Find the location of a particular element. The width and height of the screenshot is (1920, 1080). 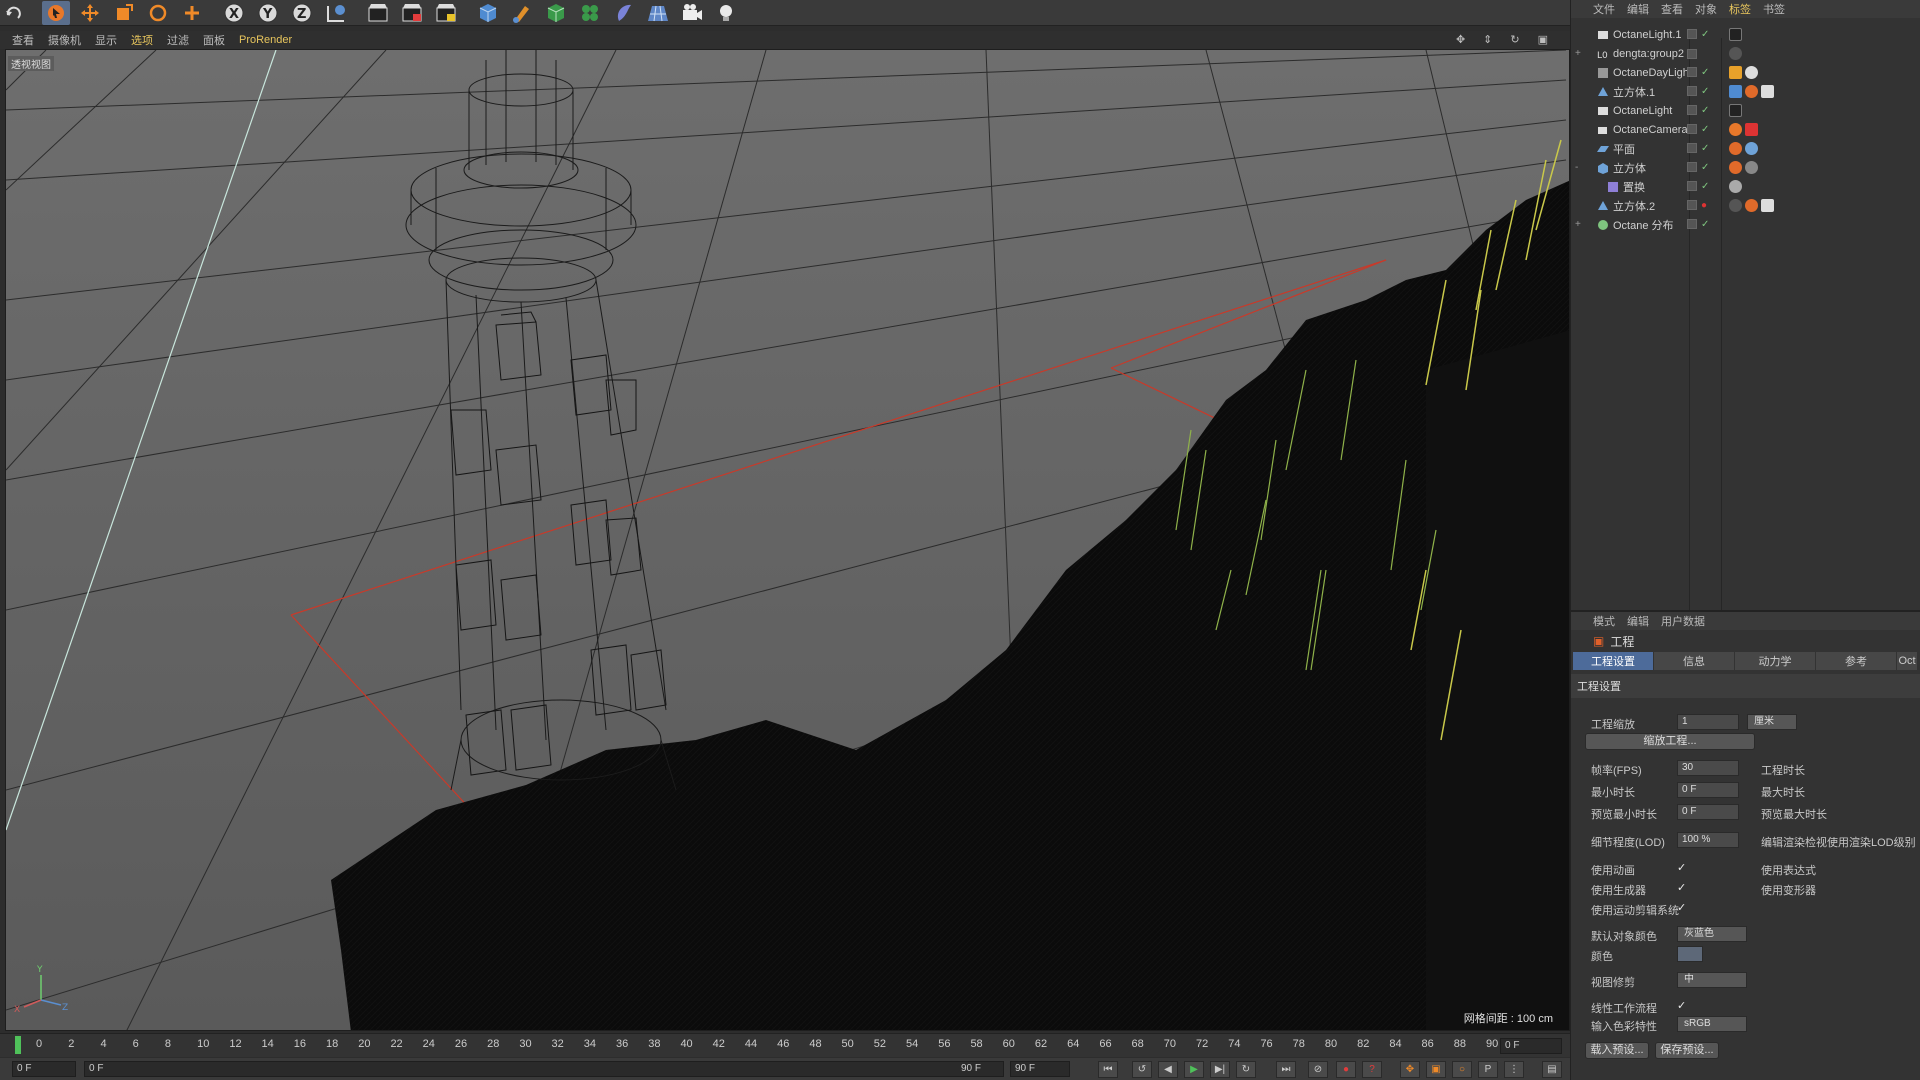

scale-field: 1 is located at coordinates (1708, 722).